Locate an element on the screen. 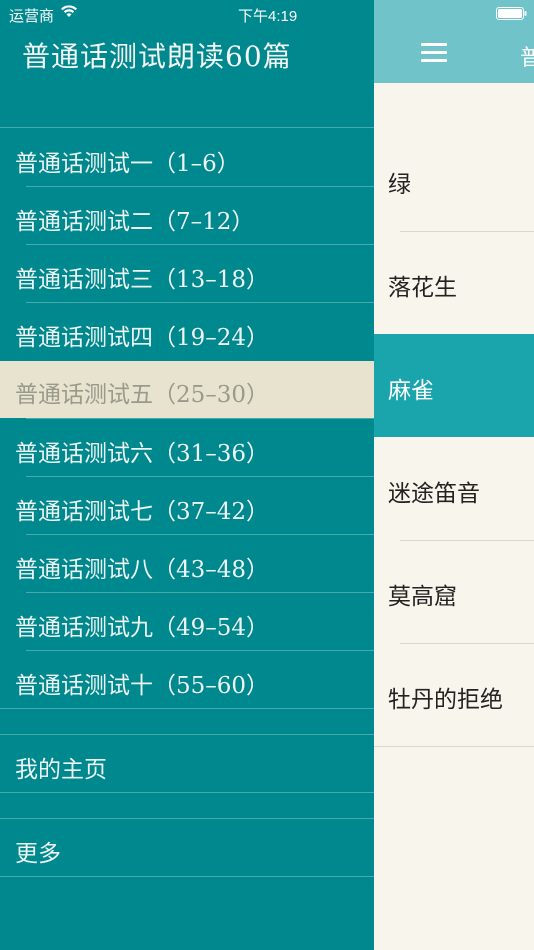 The width and height of the screenshot is (534, 950). article-row: 落花生 is located at coordinates (454, 282).